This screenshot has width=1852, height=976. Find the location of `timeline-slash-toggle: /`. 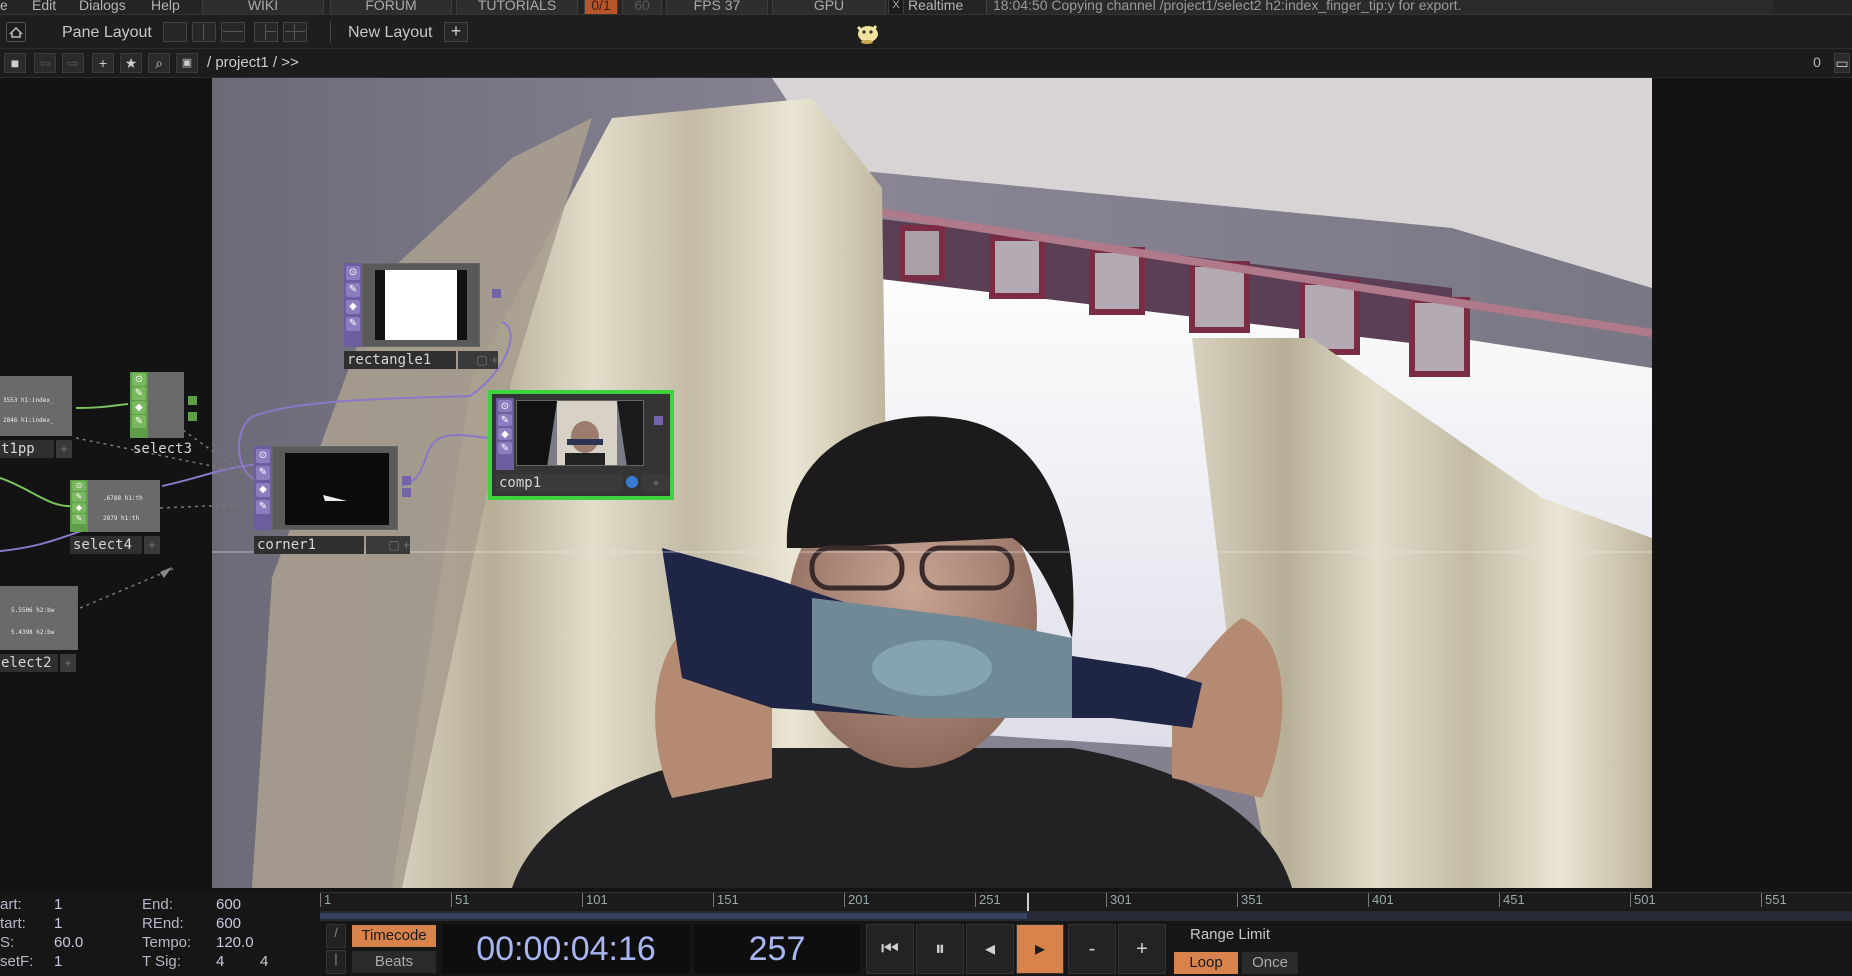

timeline-slash-toggle: / is located at coordinates (336, 936).